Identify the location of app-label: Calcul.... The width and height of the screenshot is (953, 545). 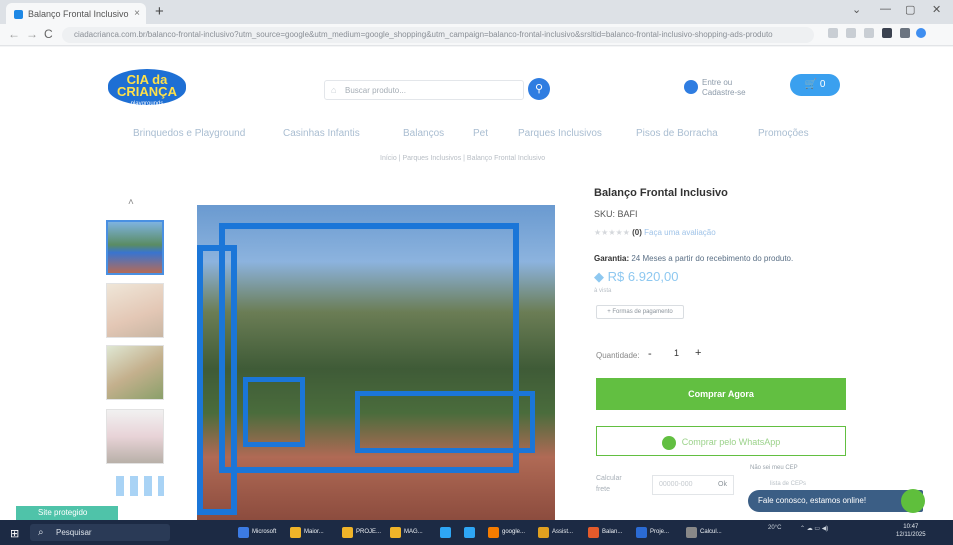
(711, 532).